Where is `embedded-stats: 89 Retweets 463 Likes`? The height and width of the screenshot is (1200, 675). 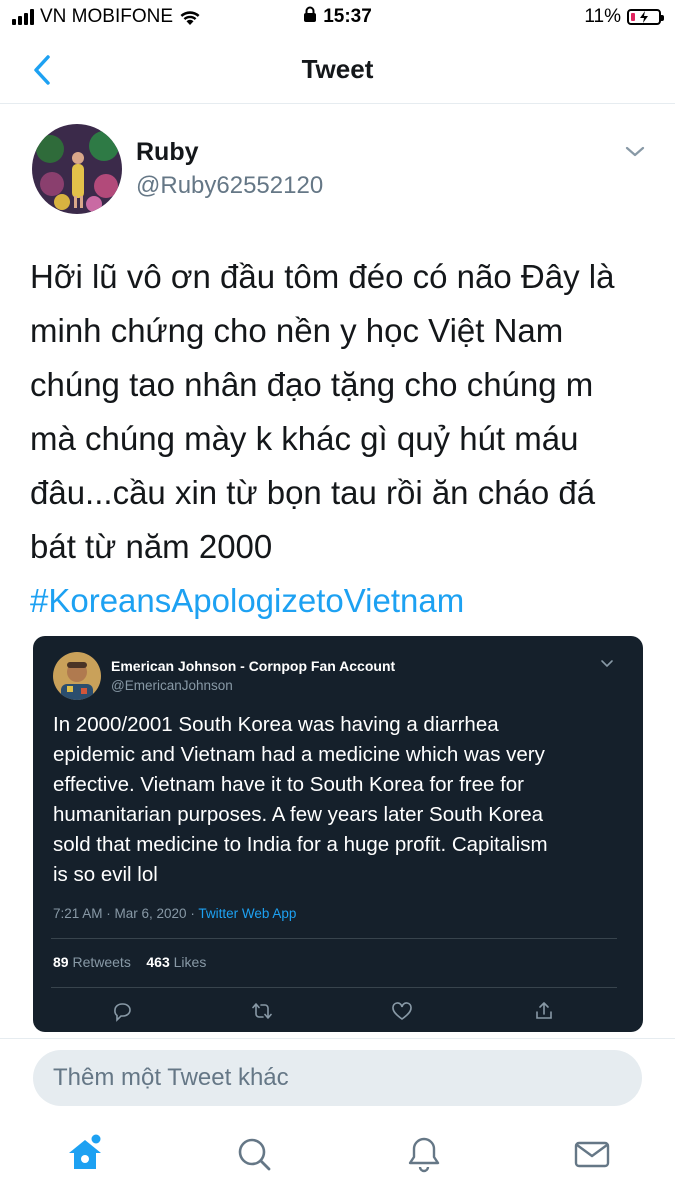
embedded-stats: 89 Retweets 463 Likes is located at coordinates (129, 962).